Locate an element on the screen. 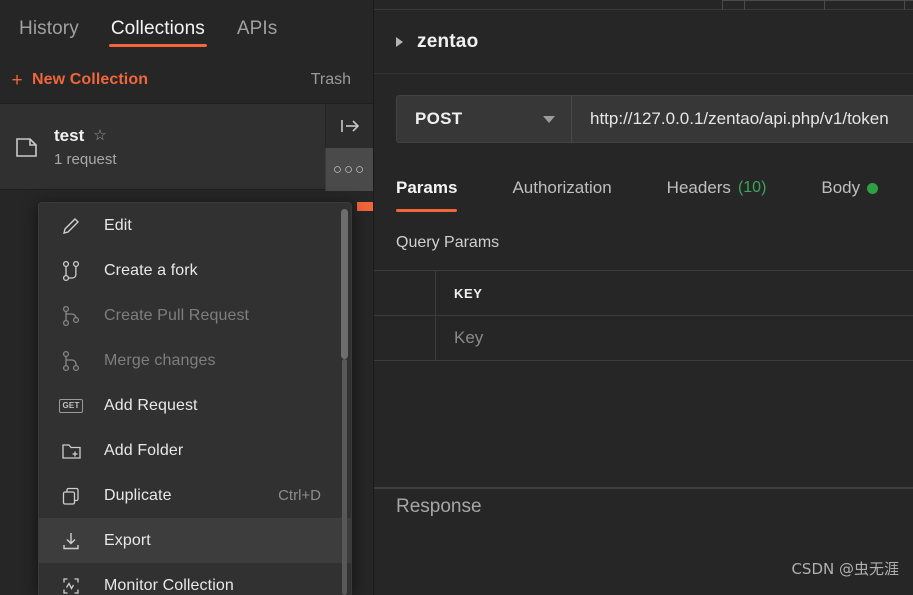 This screenshot has width=913, height=595. request-tabs: Params Authorization Headers (10) Body is located at coordinates (654, 190).